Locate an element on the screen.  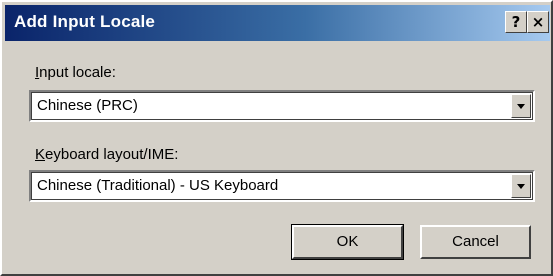
cancel-button: Cancel is located at coordinates (475, 242).